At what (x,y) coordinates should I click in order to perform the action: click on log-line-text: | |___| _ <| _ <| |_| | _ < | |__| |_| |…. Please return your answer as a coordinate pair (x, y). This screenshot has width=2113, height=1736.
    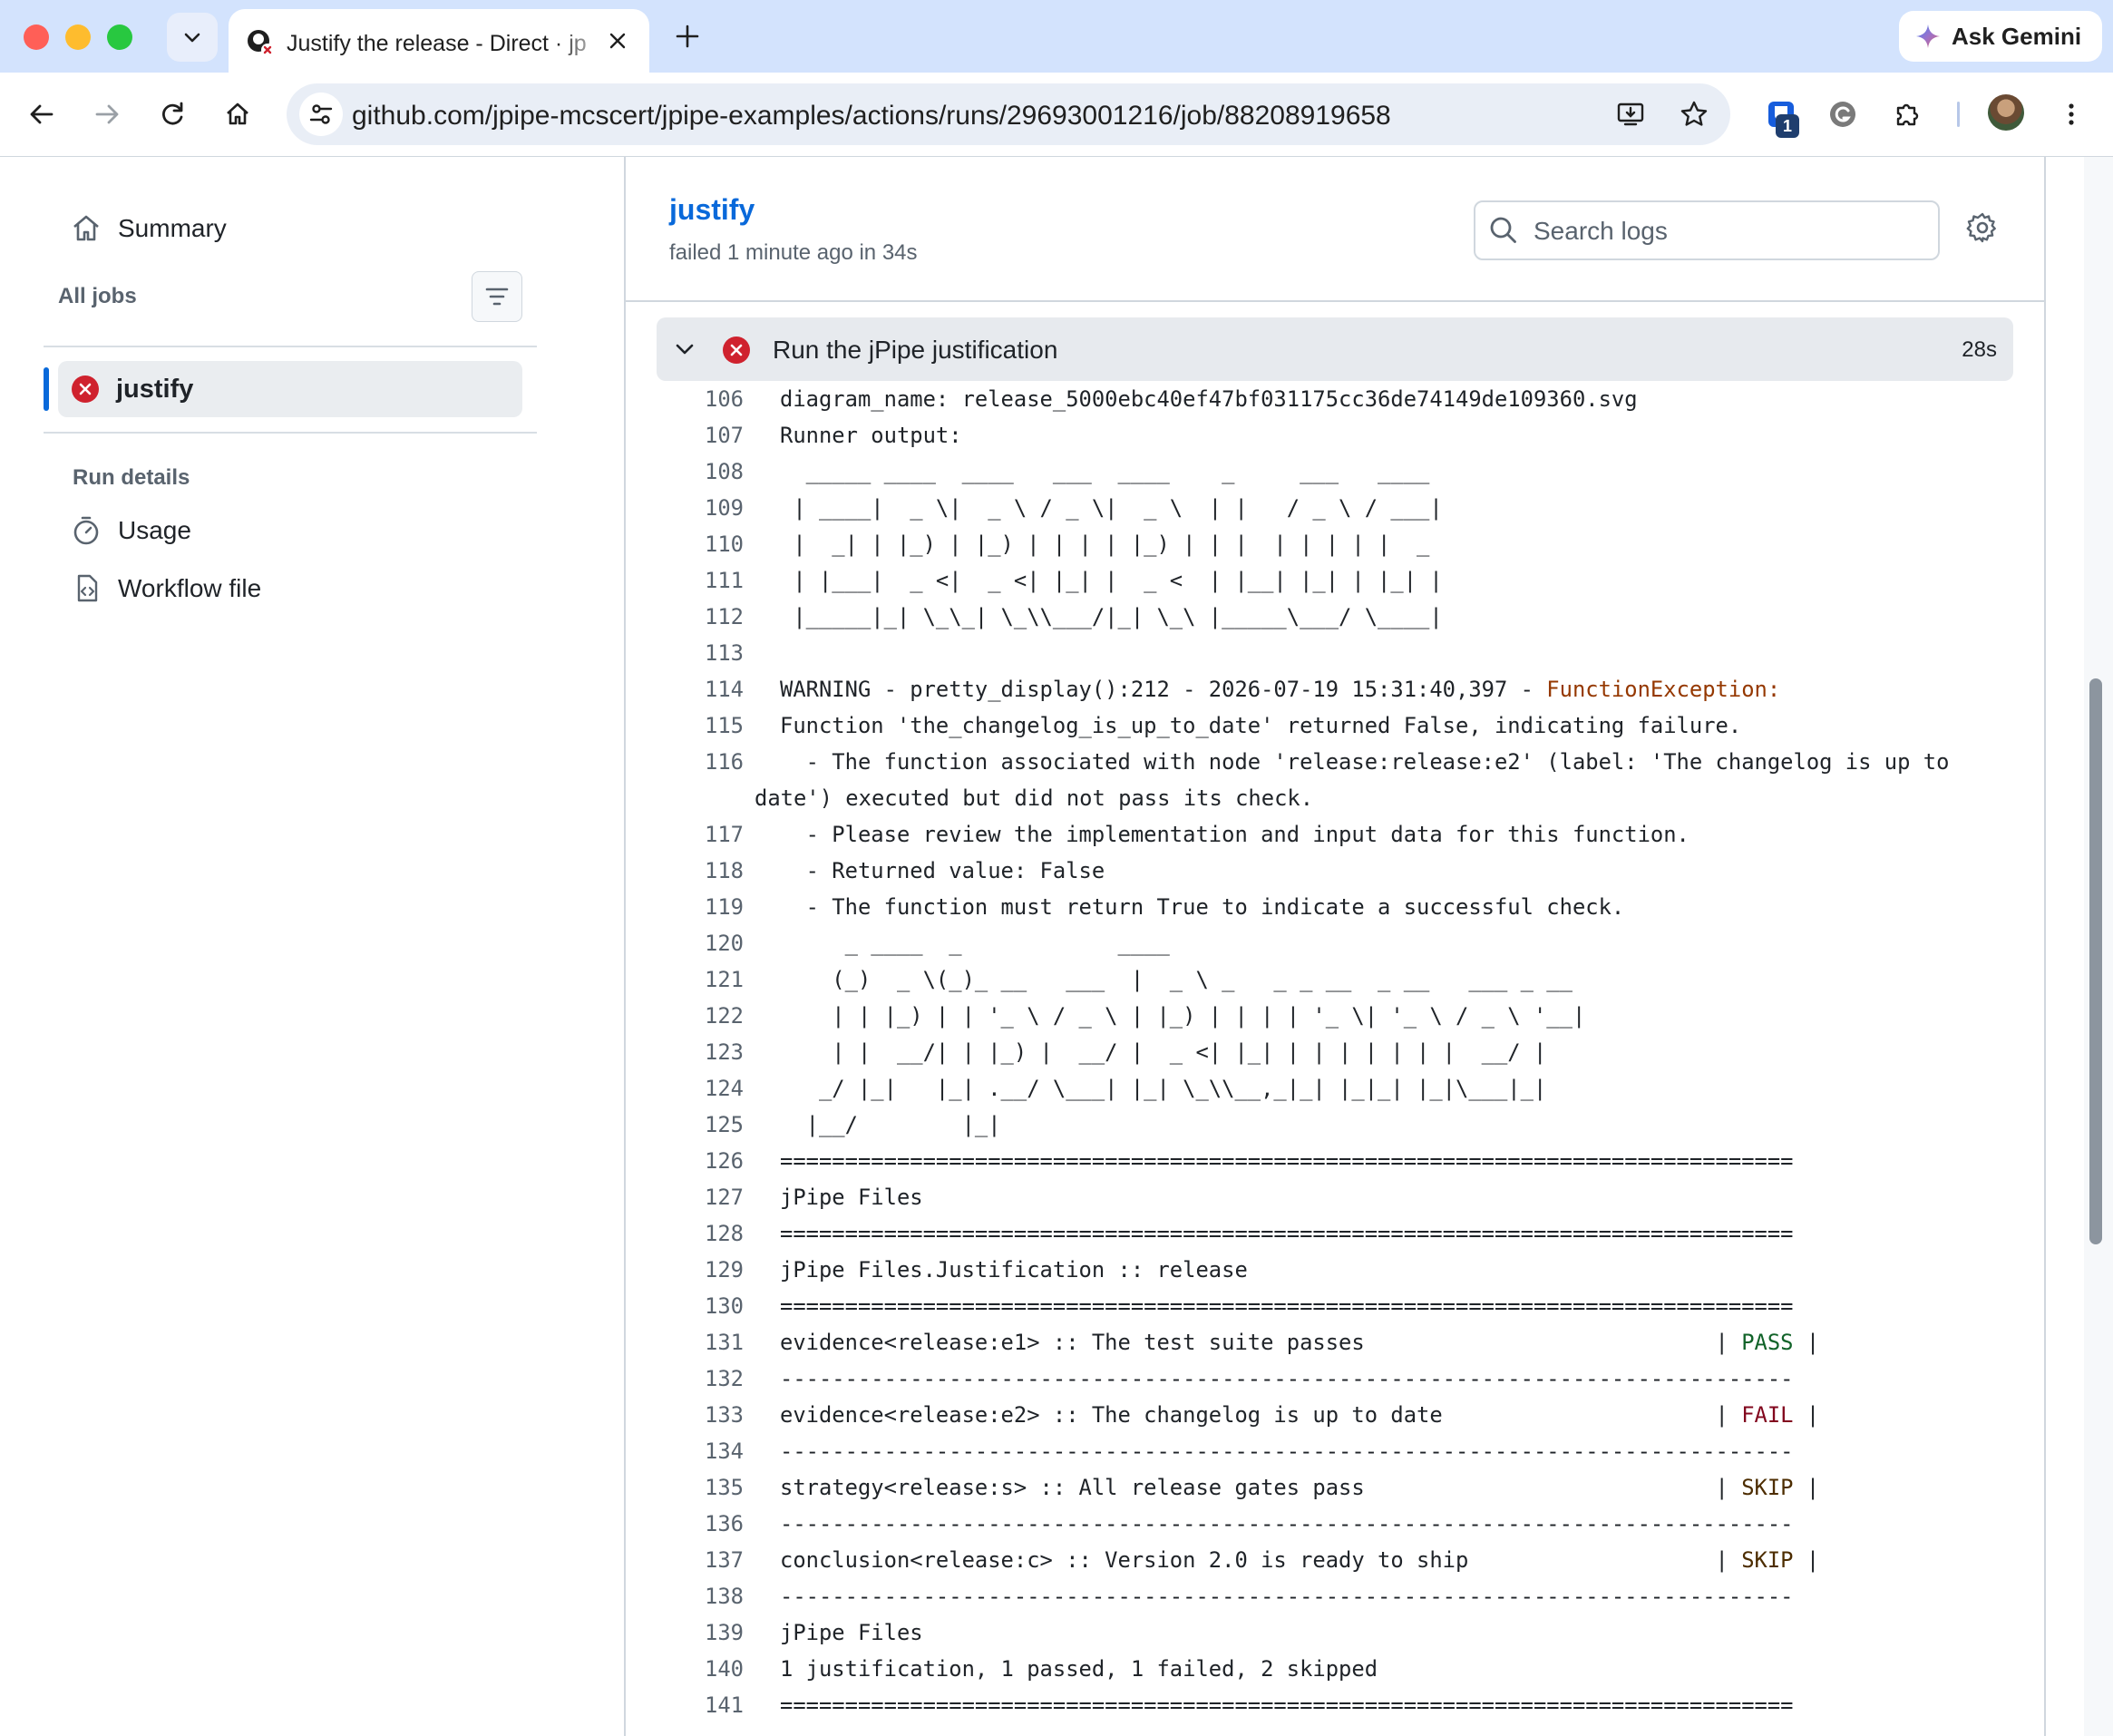
    Looking at the image, I should click on (1111, 580).